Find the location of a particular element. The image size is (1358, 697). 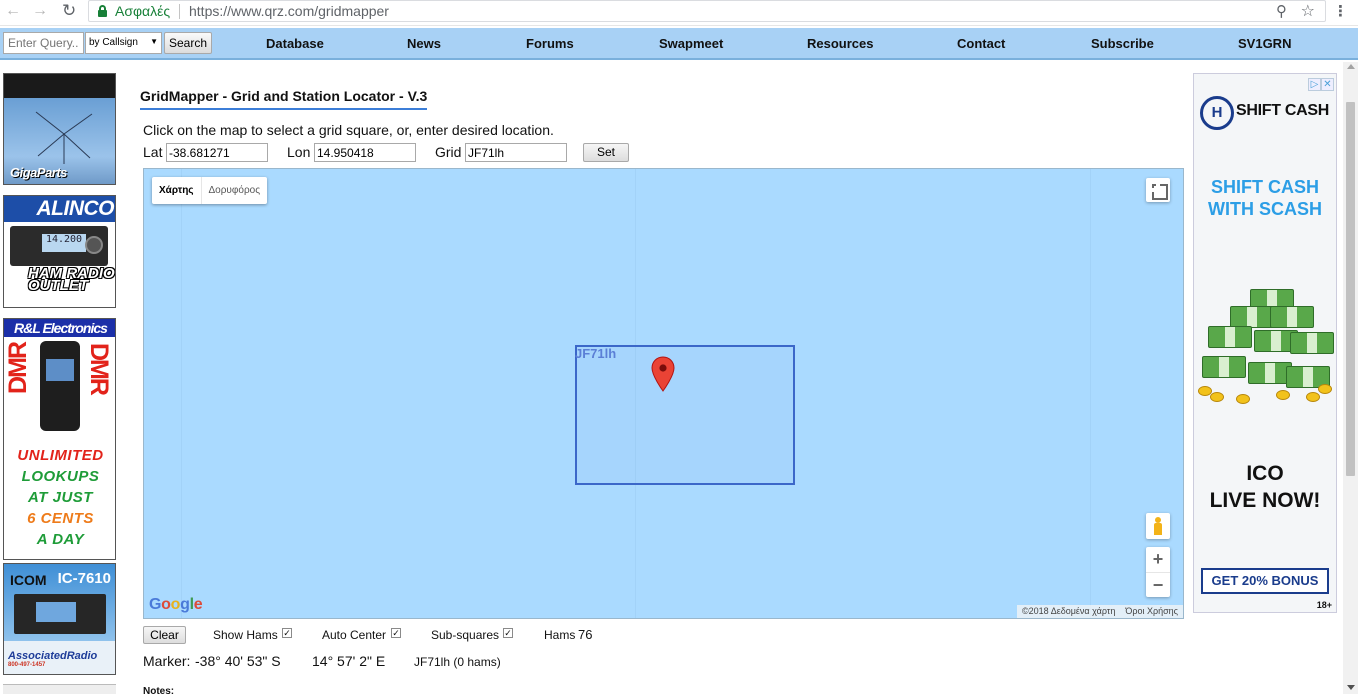

alinco-ad: ALINCO 14.200 HAM RADIO OUTLET is located at coordinates (59, 251).